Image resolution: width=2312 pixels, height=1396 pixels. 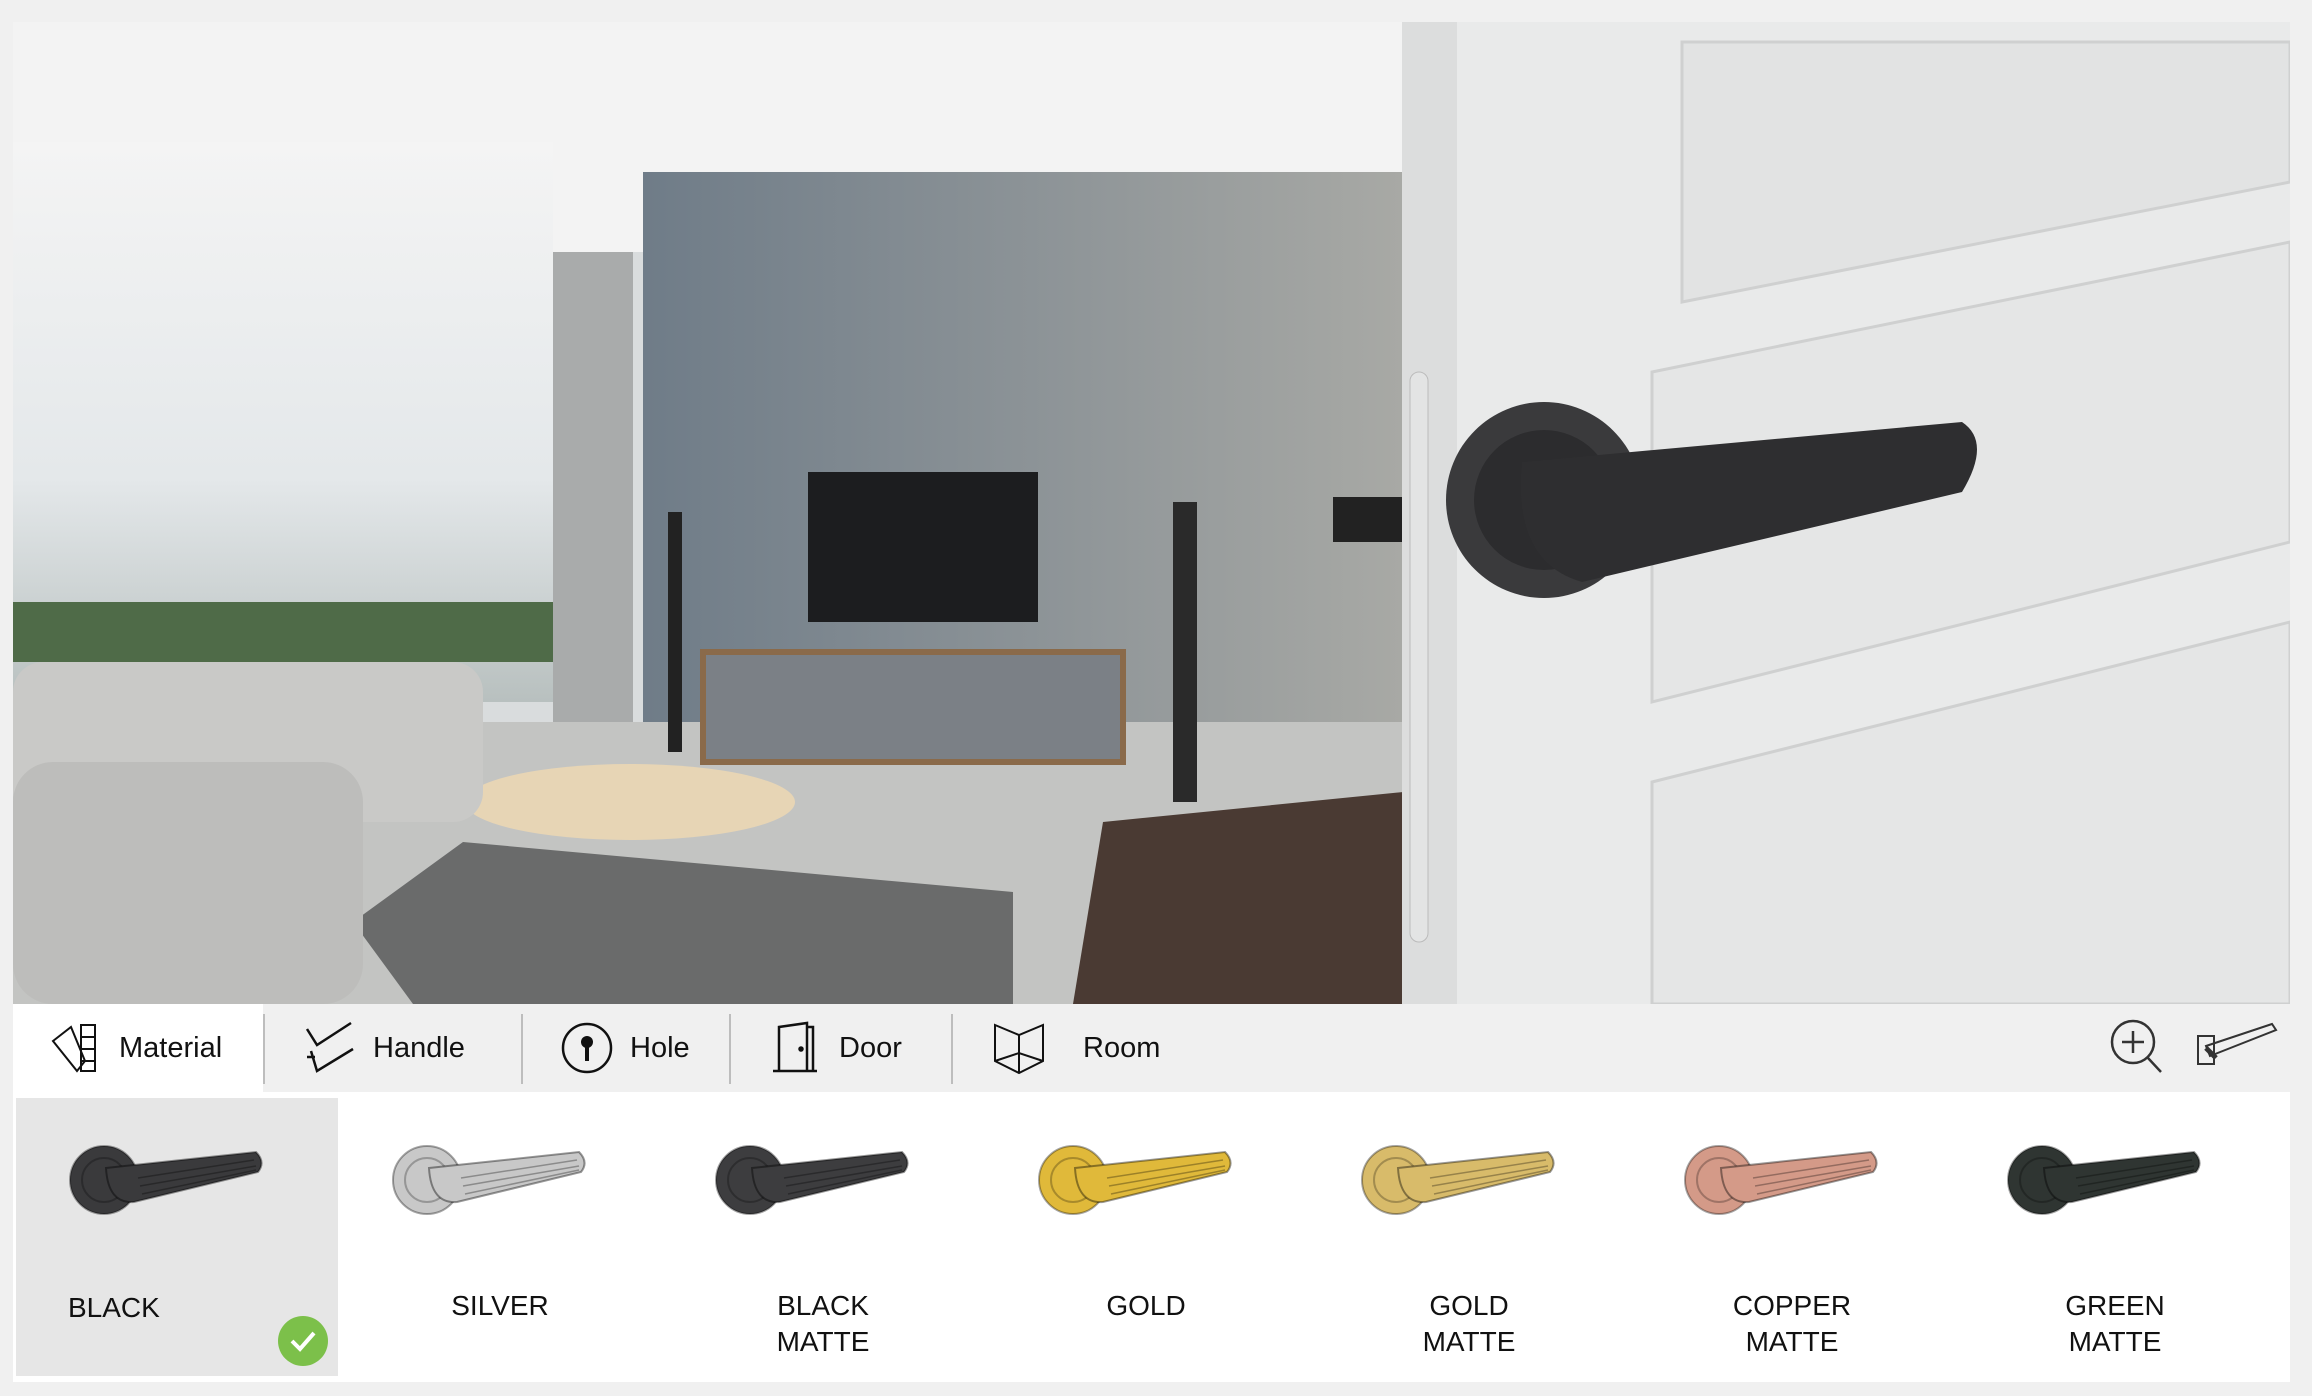 What do you see at coordinates (835, 1048) in the screenshot?
I see `tab-door: Door` at bounding box center [835, 1048].